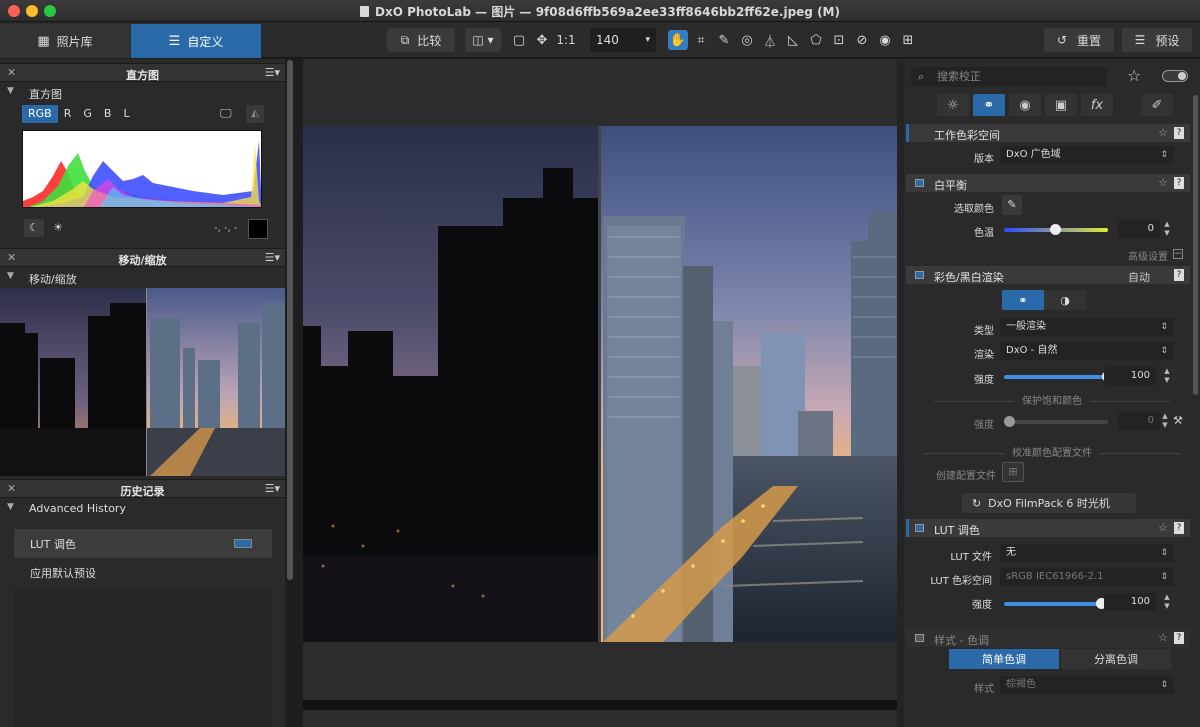 The height and width of the screenshot is (727, 1200). Describe the element at coordinates (87, 114) in the screenshot. I see `channel-g: G` at that location.